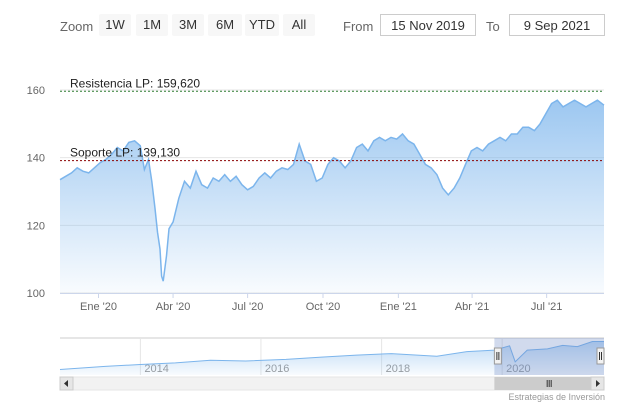 The image size is (617, 412). Describe the element at coordinates (323, 307) in the screenshot. I see `x-tick-label: Oct '20` at that location.